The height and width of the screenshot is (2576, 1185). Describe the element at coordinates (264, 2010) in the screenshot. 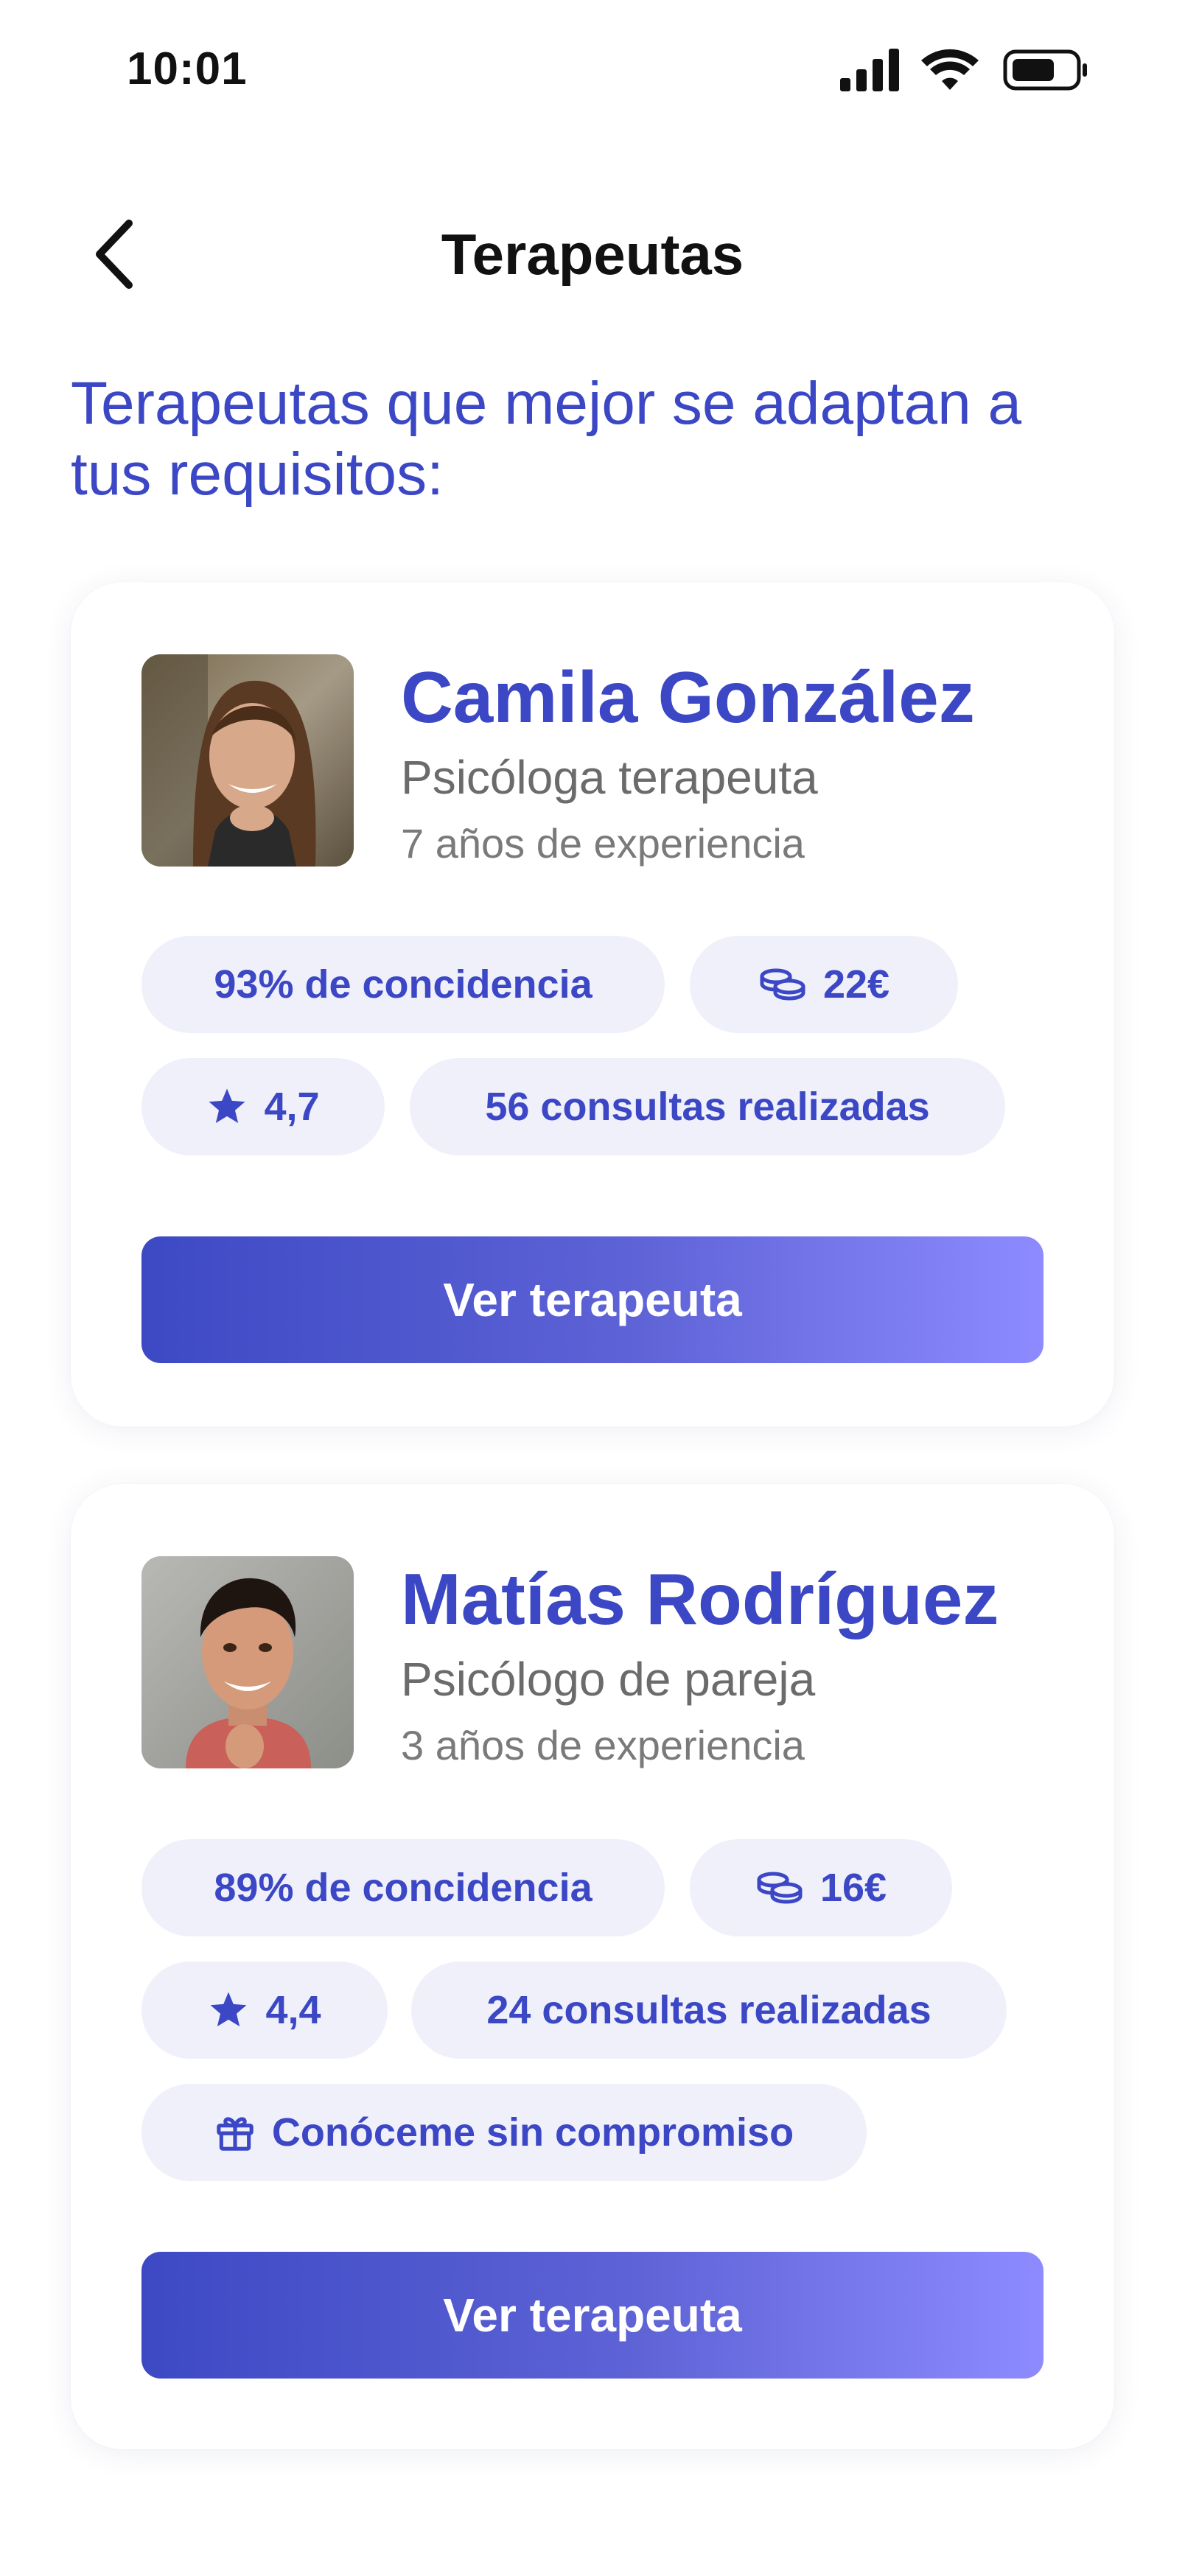

I see `rating-chip: 4,4` at that location.